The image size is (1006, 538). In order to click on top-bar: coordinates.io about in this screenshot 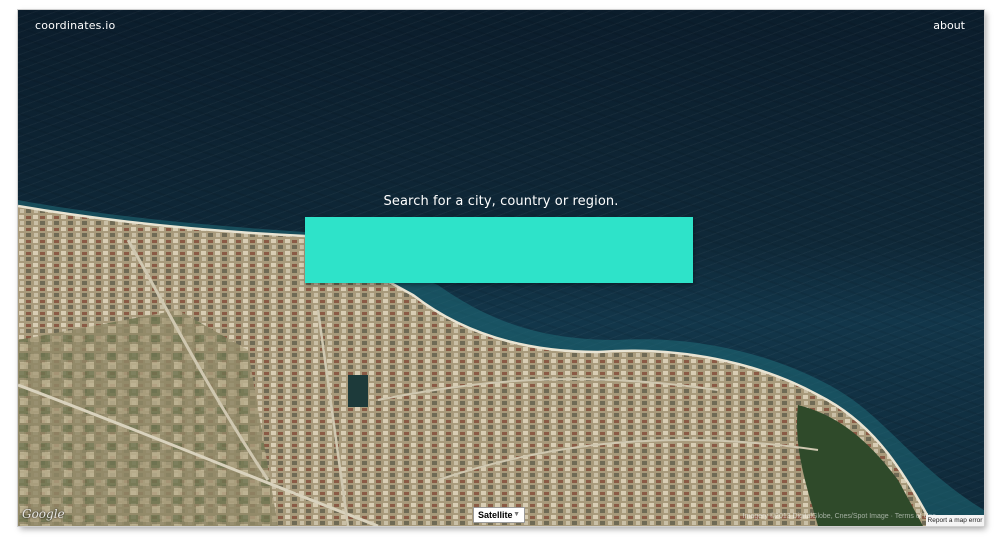, I will do `click(501, 27)`.